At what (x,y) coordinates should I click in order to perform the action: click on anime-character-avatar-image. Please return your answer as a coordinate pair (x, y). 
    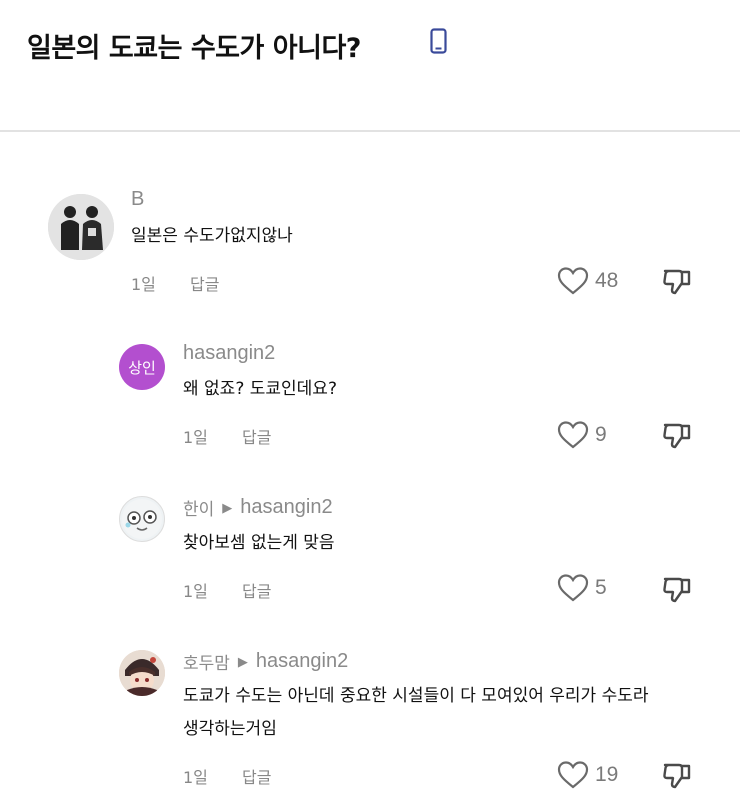
    Looking at the image, I should click on (142, 673).